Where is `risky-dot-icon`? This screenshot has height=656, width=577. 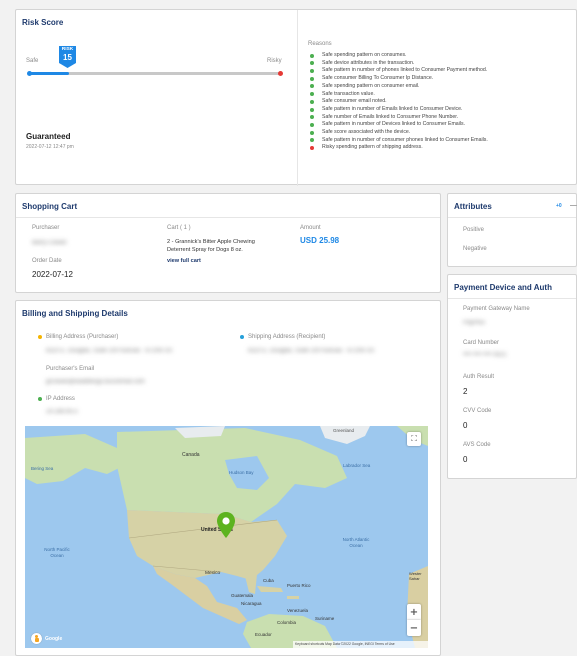 risky-dot-icon is located at coordinates (312, 148).